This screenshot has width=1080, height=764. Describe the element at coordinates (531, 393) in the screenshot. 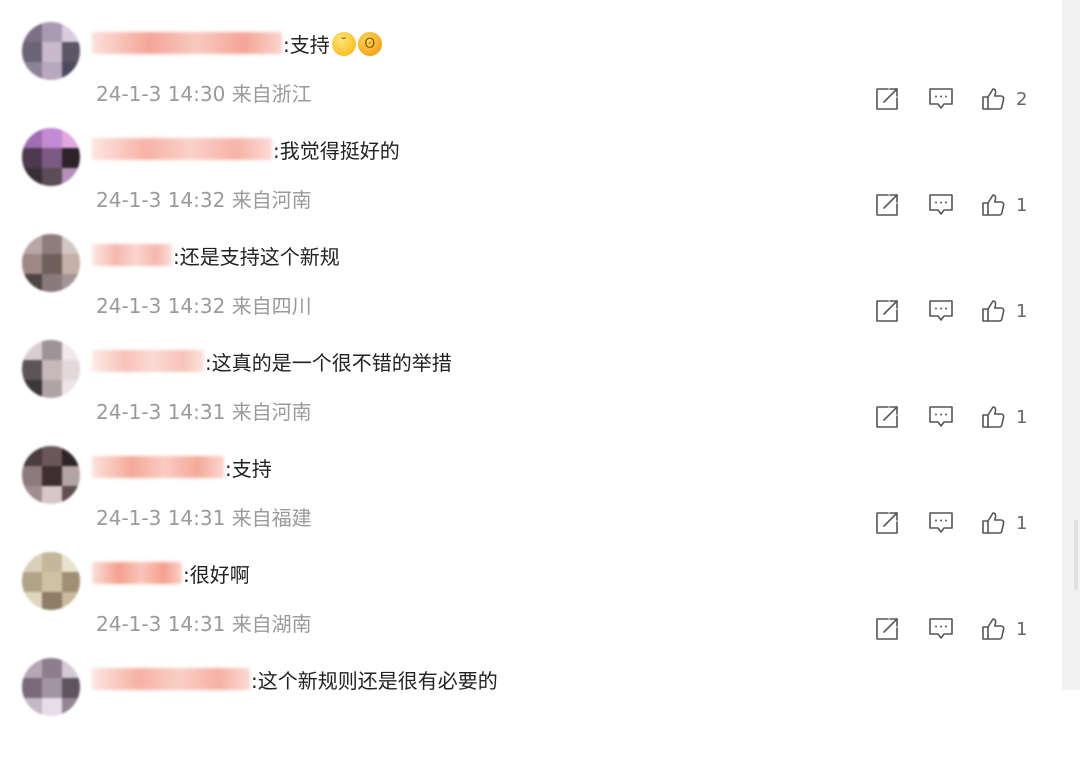

I see `comment-item: :这真的是一个很不错的举措 24-1-3 14:31 来自河南 1` at that location.